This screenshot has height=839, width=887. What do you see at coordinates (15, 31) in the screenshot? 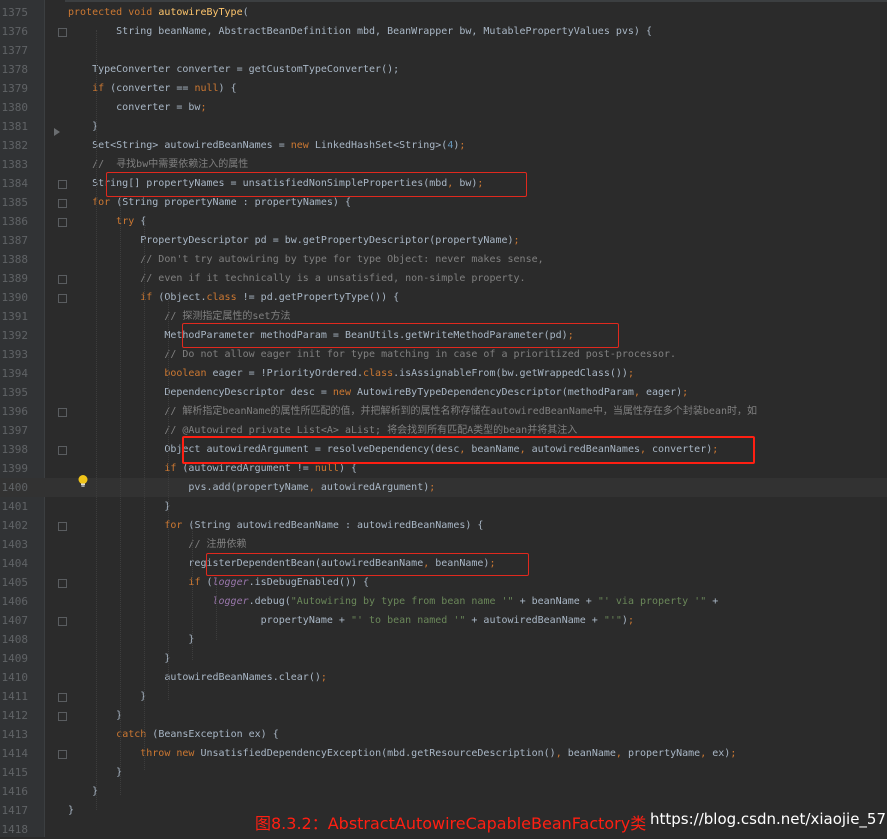
I see `line-number: 1376` at bounding box center [15, 31].